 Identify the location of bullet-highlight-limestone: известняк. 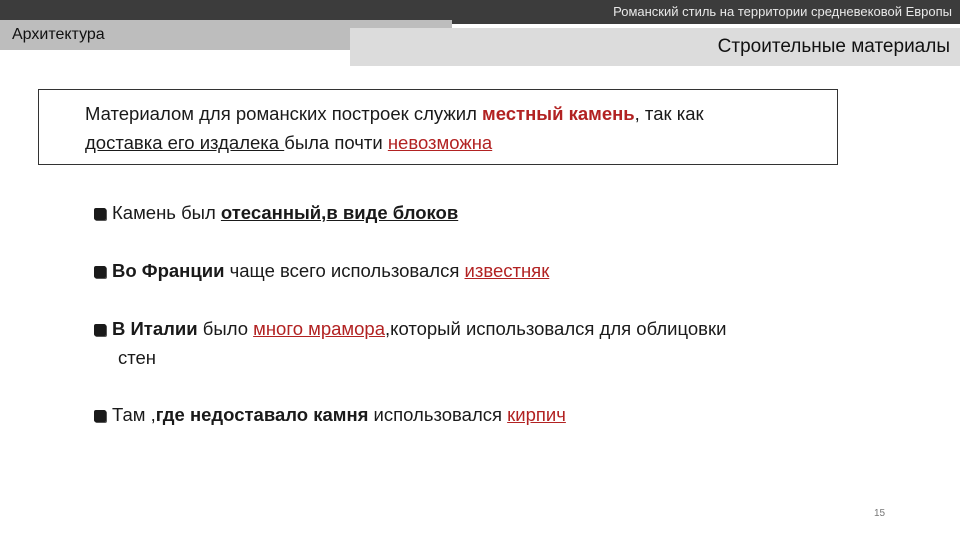
(507, 270).